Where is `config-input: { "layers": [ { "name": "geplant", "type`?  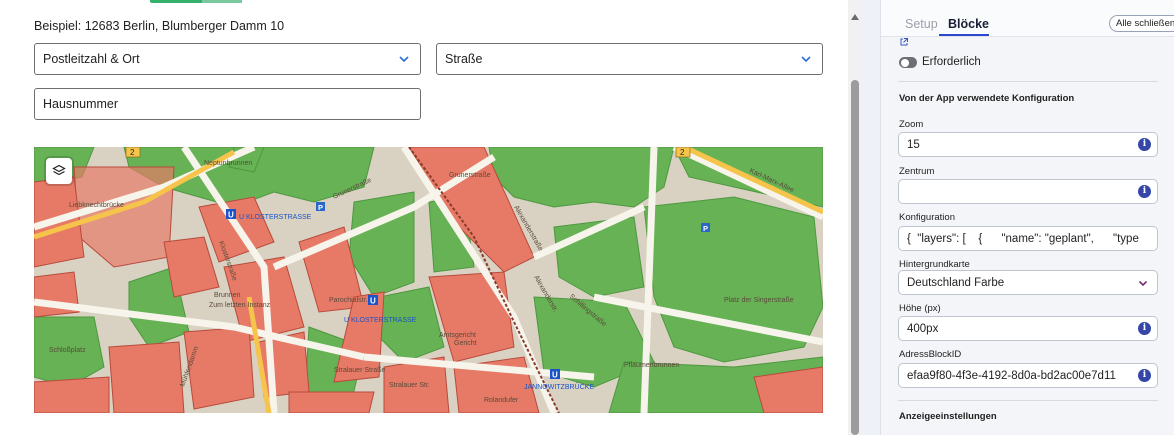
config-input: { "layers": [ { "name": "geplant", "type is located at coordinates (1028, 238).